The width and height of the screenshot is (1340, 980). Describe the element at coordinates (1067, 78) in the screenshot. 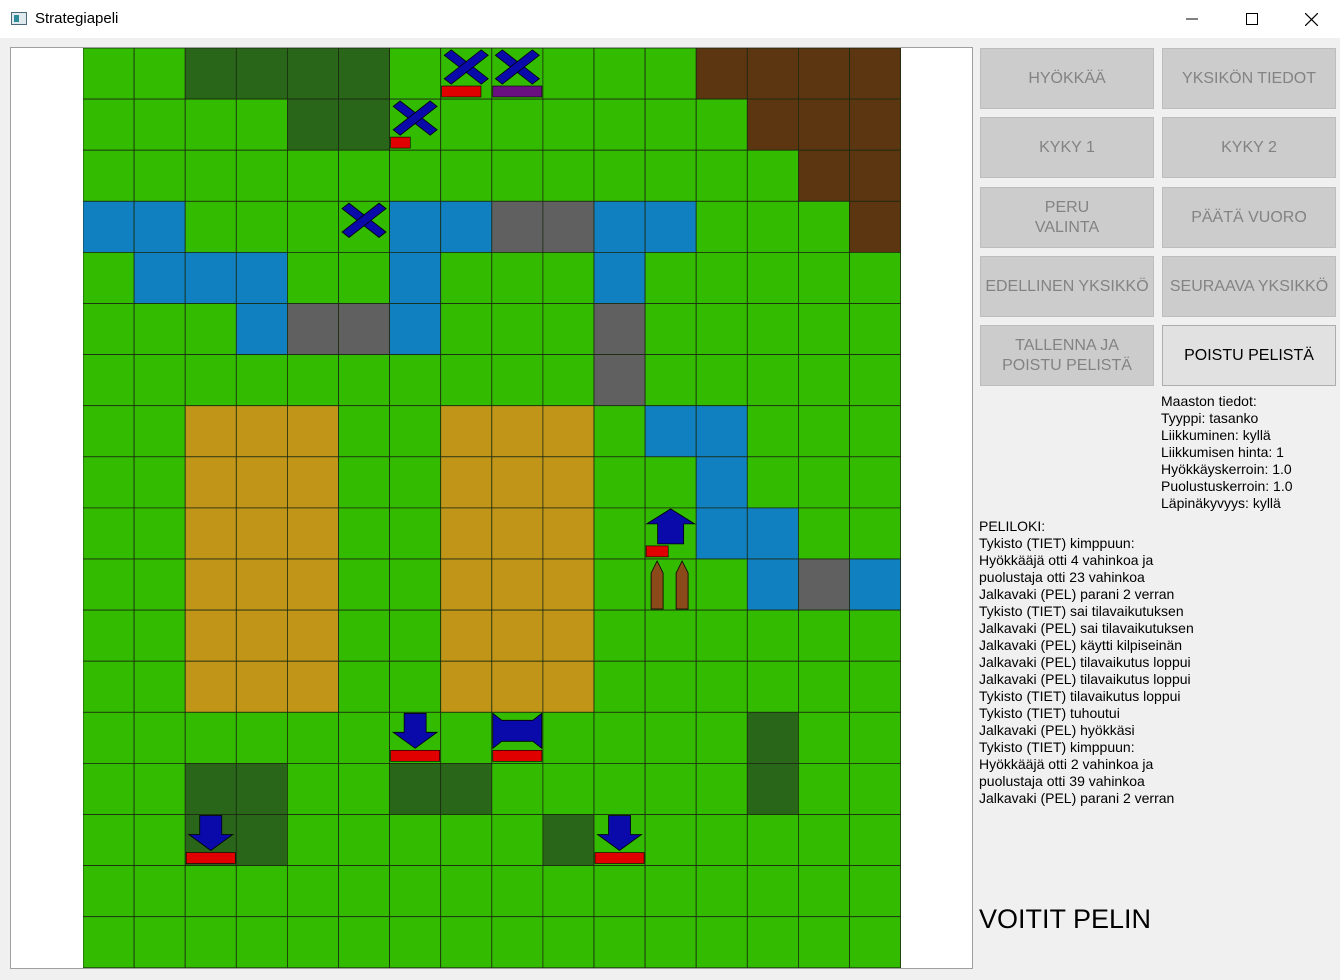

I see `attack-button: HYÖKKÄÄ` at that location.